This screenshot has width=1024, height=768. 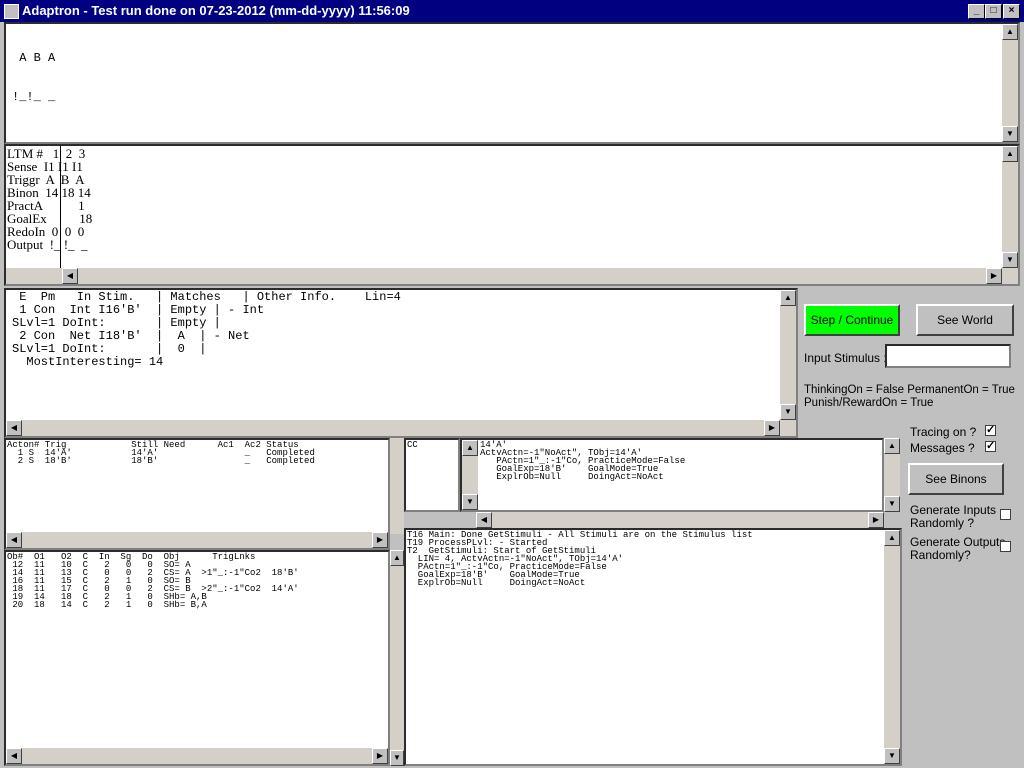 I want to click on info-vscroll: ▲ ▼, so click(x=470, y=475).